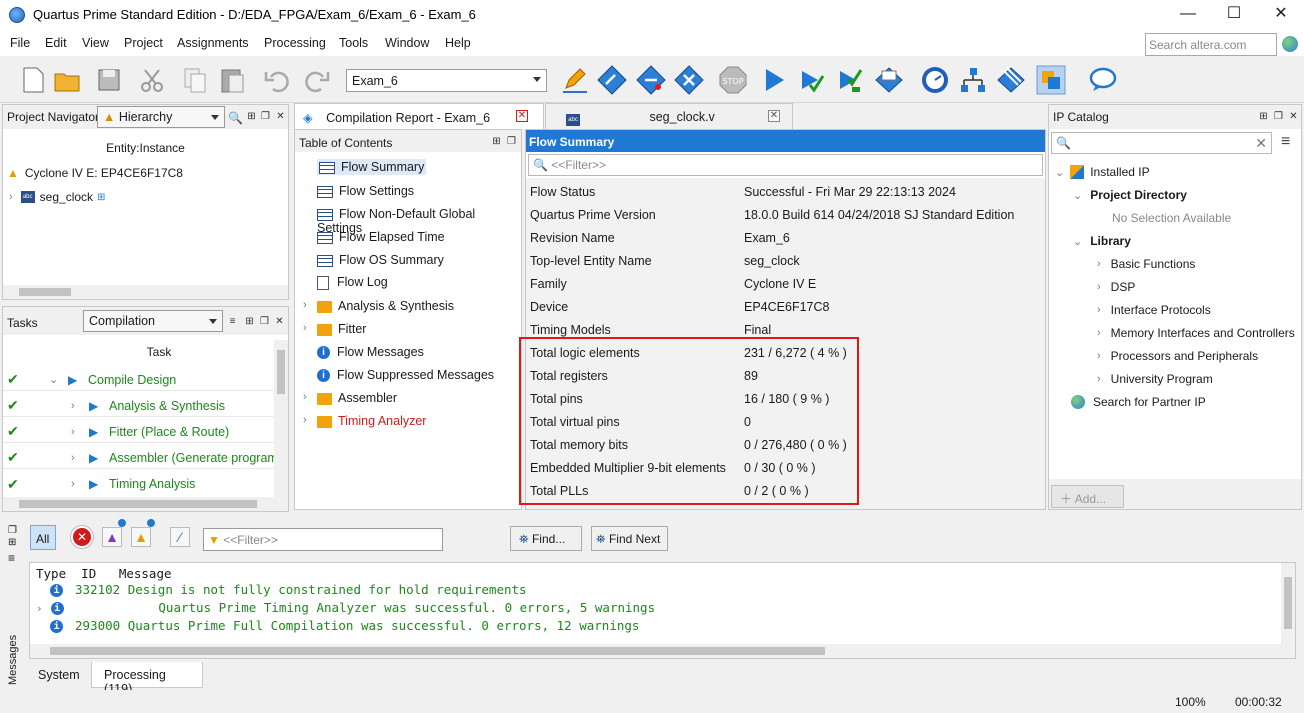 This screenshot has width=1304, height=713. I want to click on ip-library-item: › University Program, so click(1155, 379).